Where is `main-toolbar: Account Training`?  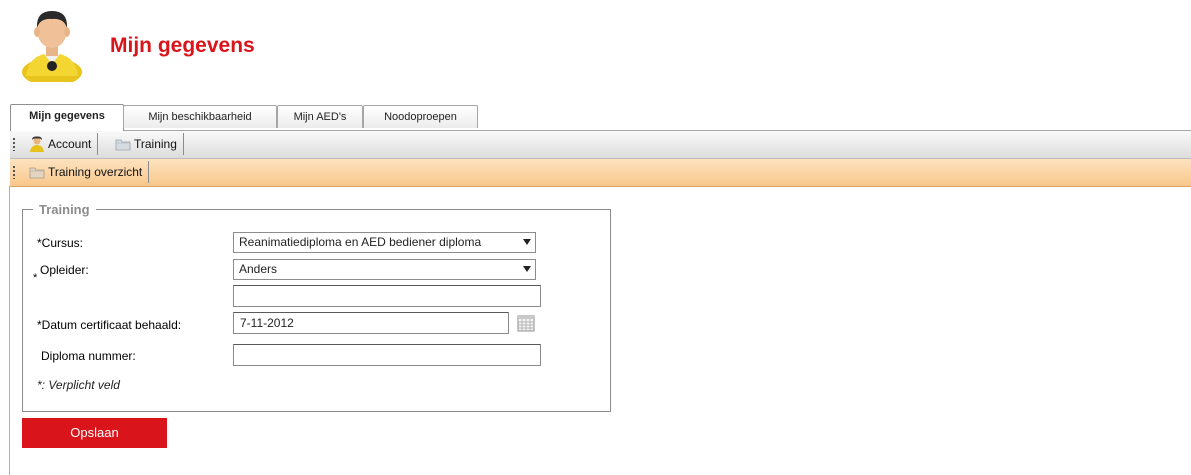 main-toolbar: Account Training is located at coordinates (600, 145).